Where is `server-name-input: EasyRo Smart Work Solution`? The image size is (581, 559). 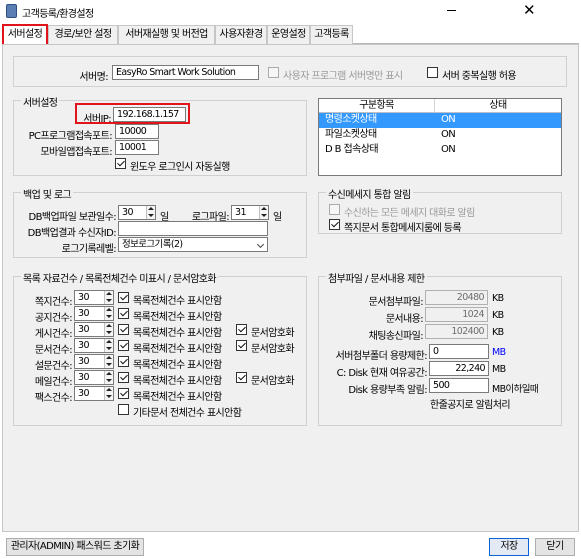
server-name-input: EasyRo Smart Work Solution is located at coordinates (185, 72).